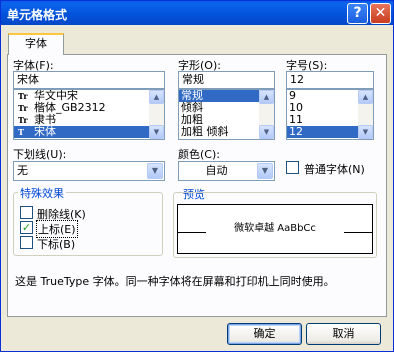 The image size is (394, 352). What do you see at coordinates (42, 193) in the screenshot?
I see `effects-title: 特殊效果` at bounding box center [42, 193].